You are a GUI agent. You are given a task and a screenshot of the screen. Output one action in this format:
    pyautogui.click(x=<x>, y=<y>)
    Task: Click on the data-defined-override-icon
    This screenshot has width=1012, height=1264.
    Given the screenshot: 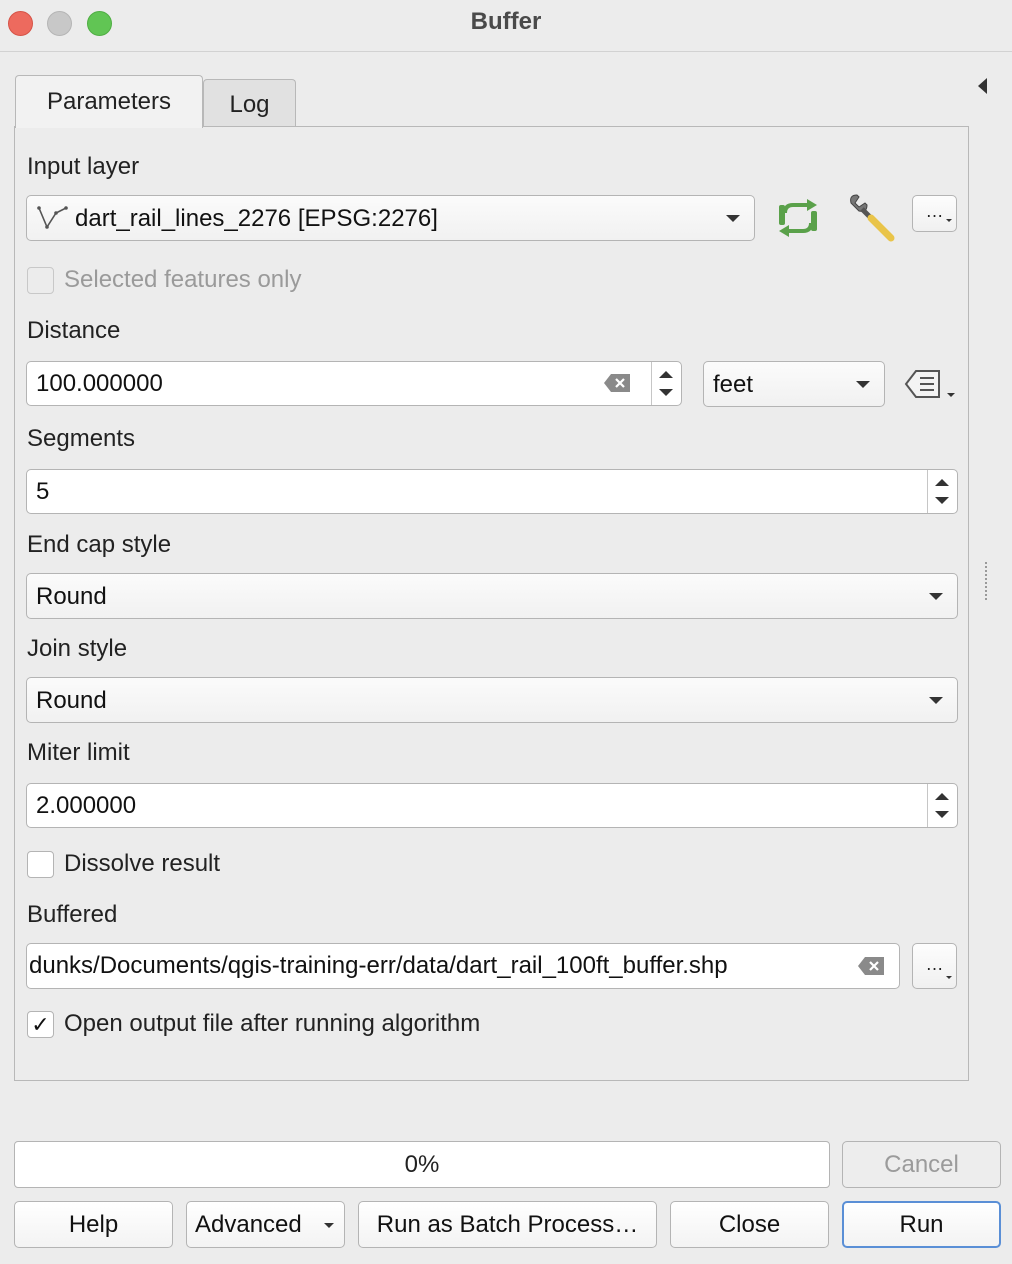 What is the action you would take?
    pyautogui.click(x=930, y=384)
    